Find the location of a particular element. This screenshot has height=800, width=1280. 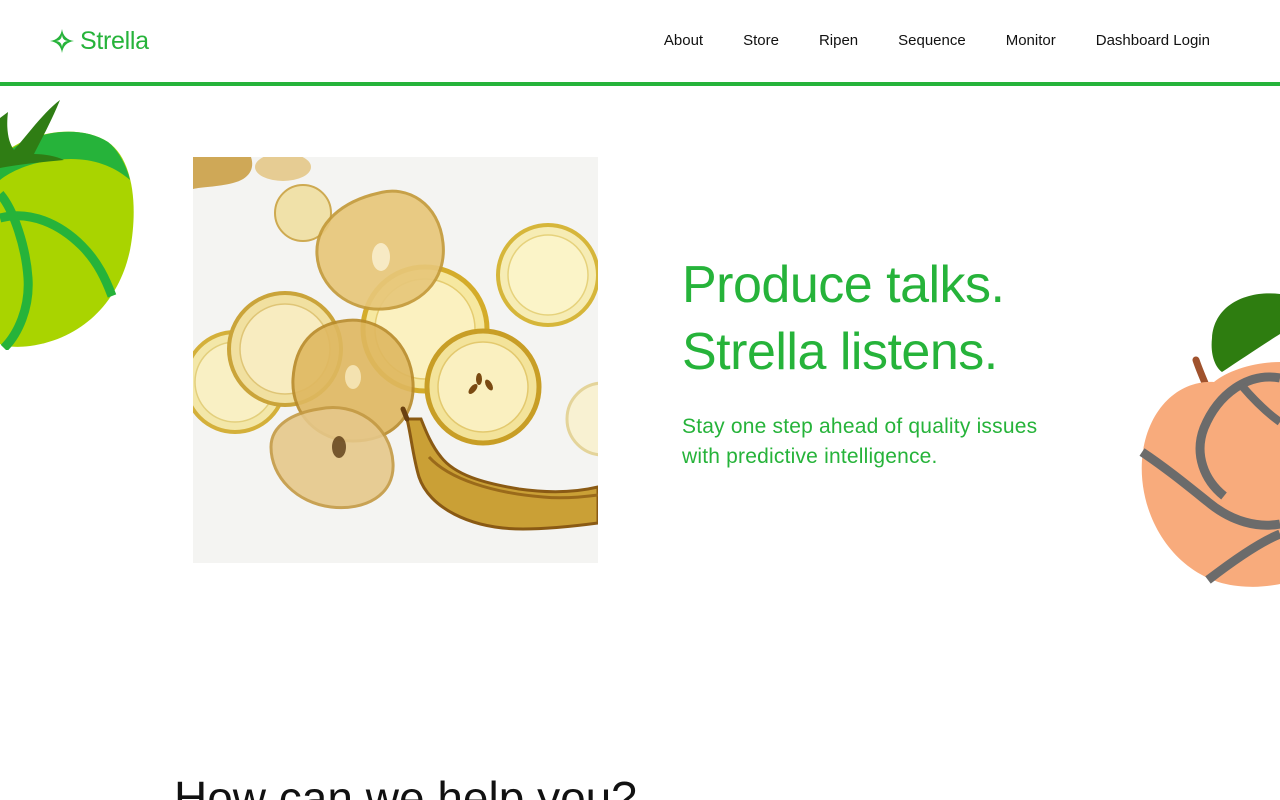

header-divider is located at coordinates (640, 84).